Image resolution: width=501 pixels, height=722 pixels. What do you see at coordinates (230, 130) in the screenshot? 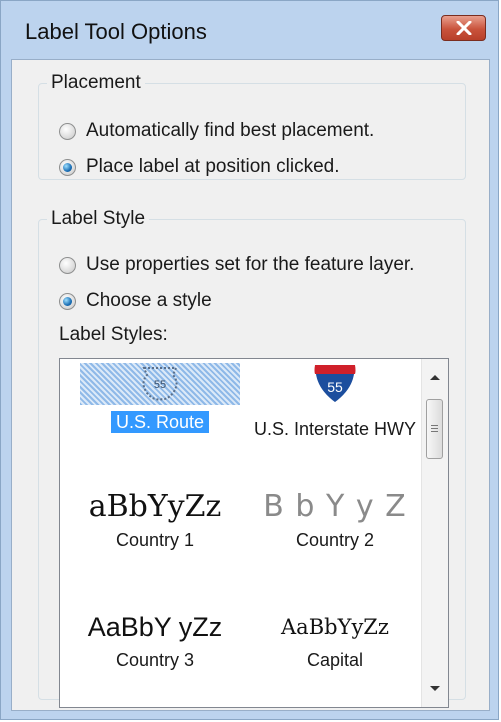
I see `radio-label: Automatically find best placement.` at bounding box center [230, 130].